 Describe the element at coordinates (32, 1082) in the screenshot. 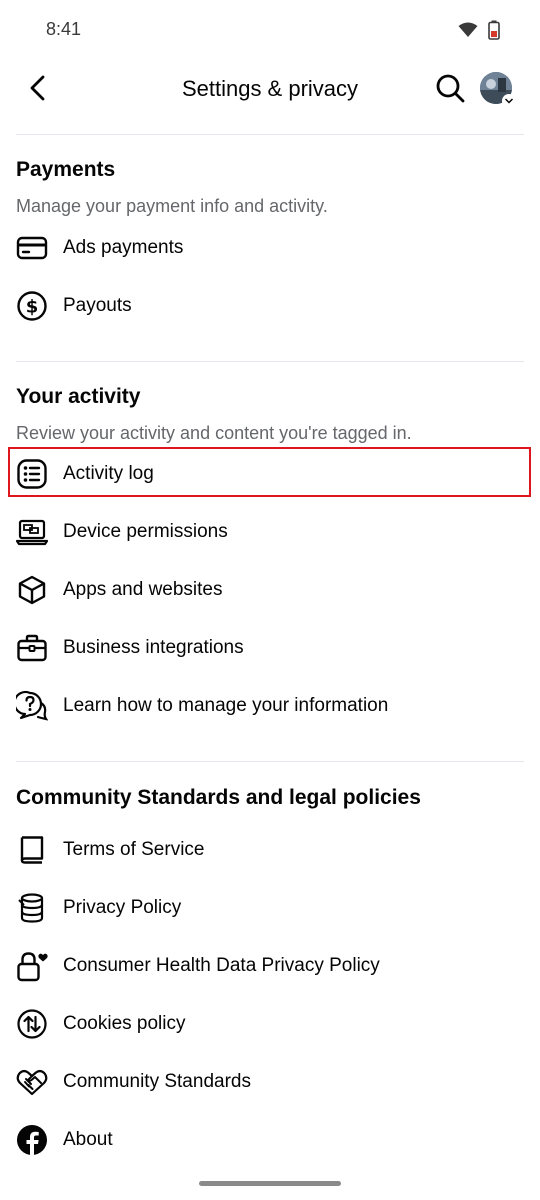

I see `handshake-heart-icon` at that location.